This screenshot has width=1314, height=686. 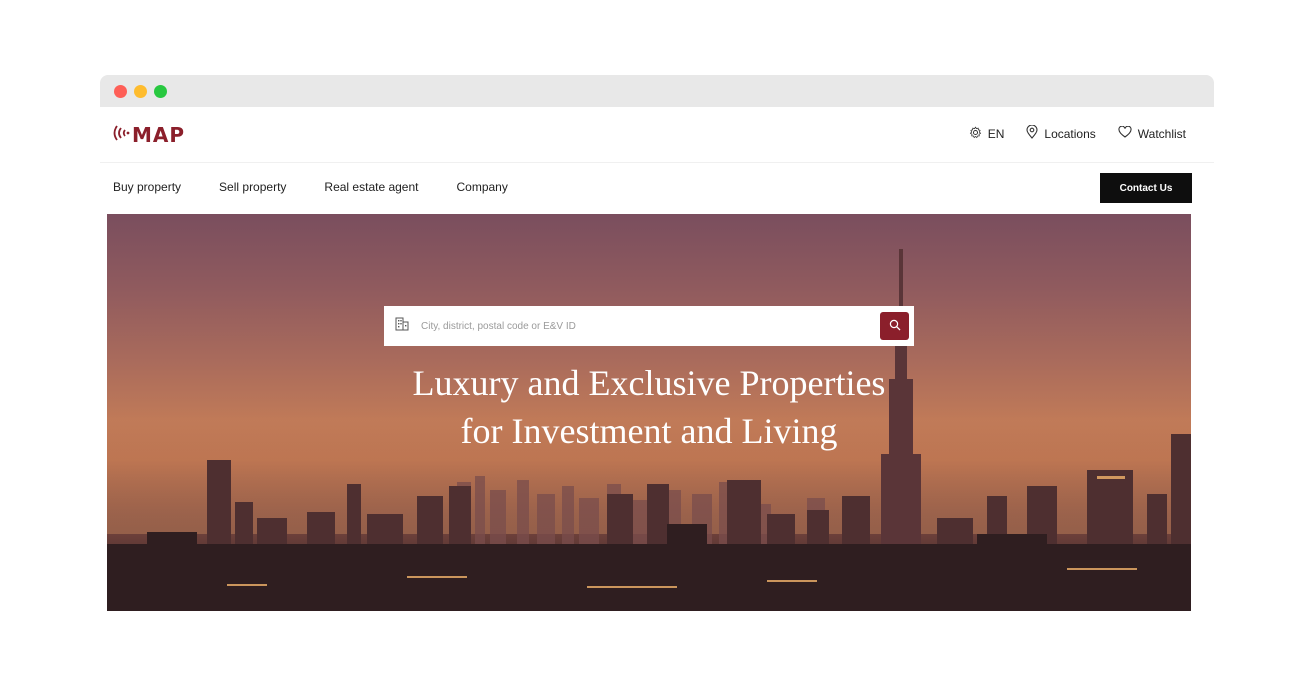 I want to click on watchlist-label: Watchlist, so click(x=1161, y=133).